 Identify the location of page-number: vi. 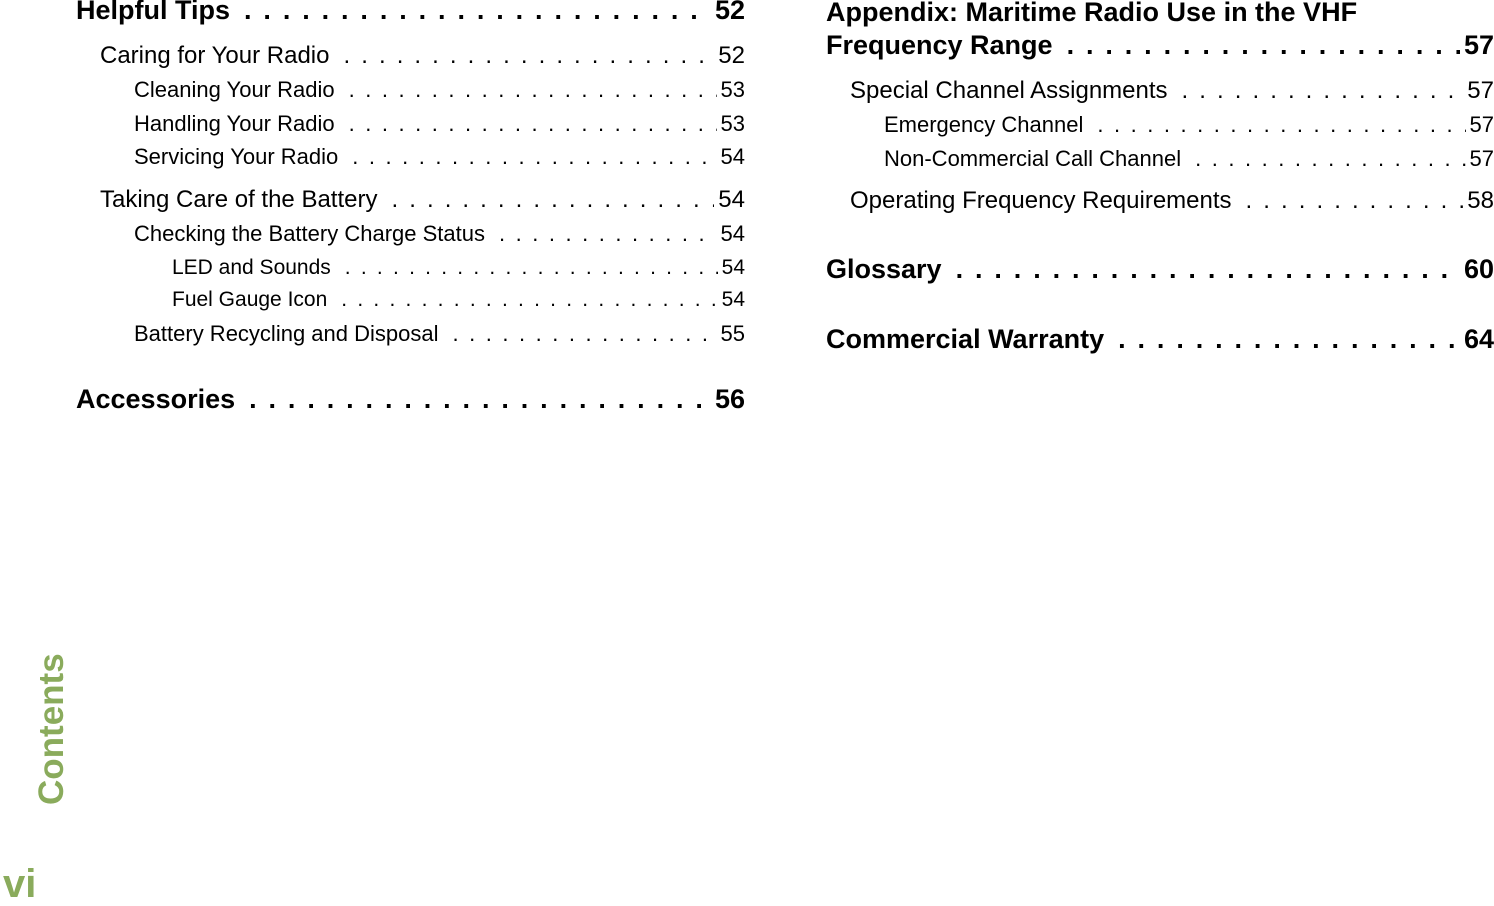
(20, 884).